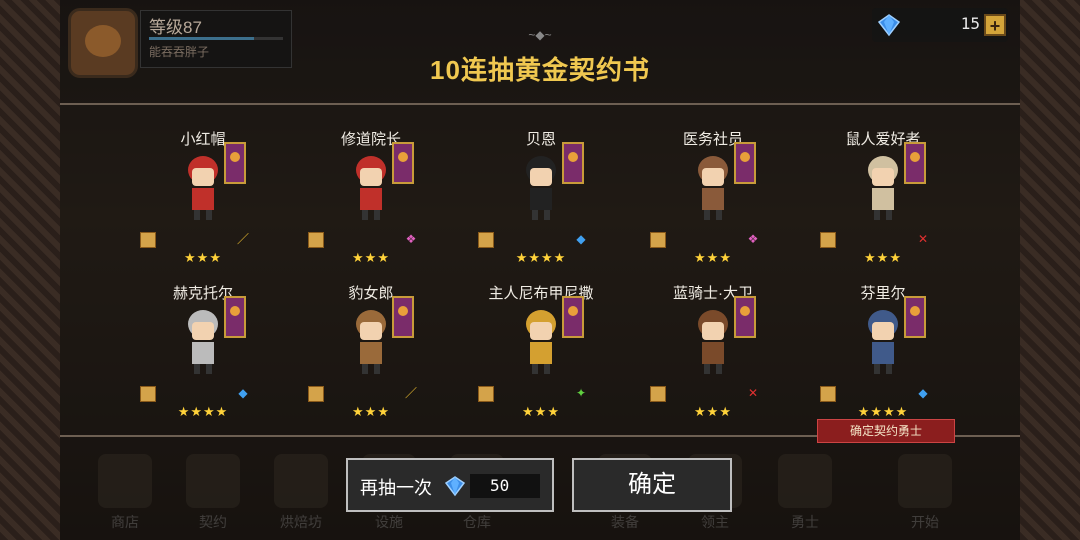 The image size is (1080, 540). I want to click on hero-name: 豹女郎, so click(371, 293).